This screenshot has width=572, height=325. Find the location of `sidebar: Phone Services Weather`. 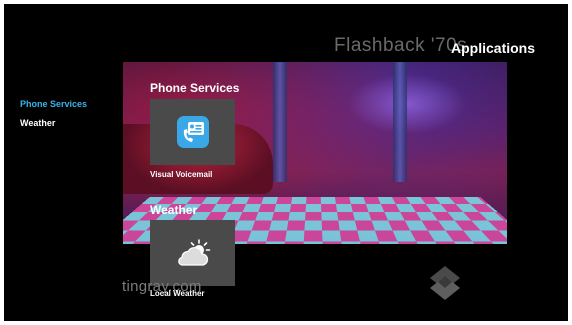

sidebar: Phone Services Weather is located at coordinates (53, 118).